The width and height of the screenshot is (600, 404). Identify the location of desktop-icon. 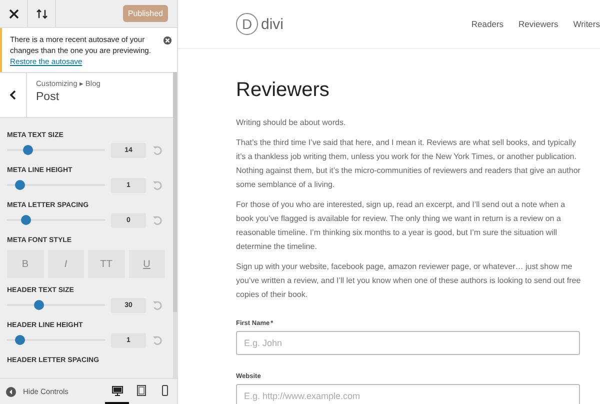
(117, 391).